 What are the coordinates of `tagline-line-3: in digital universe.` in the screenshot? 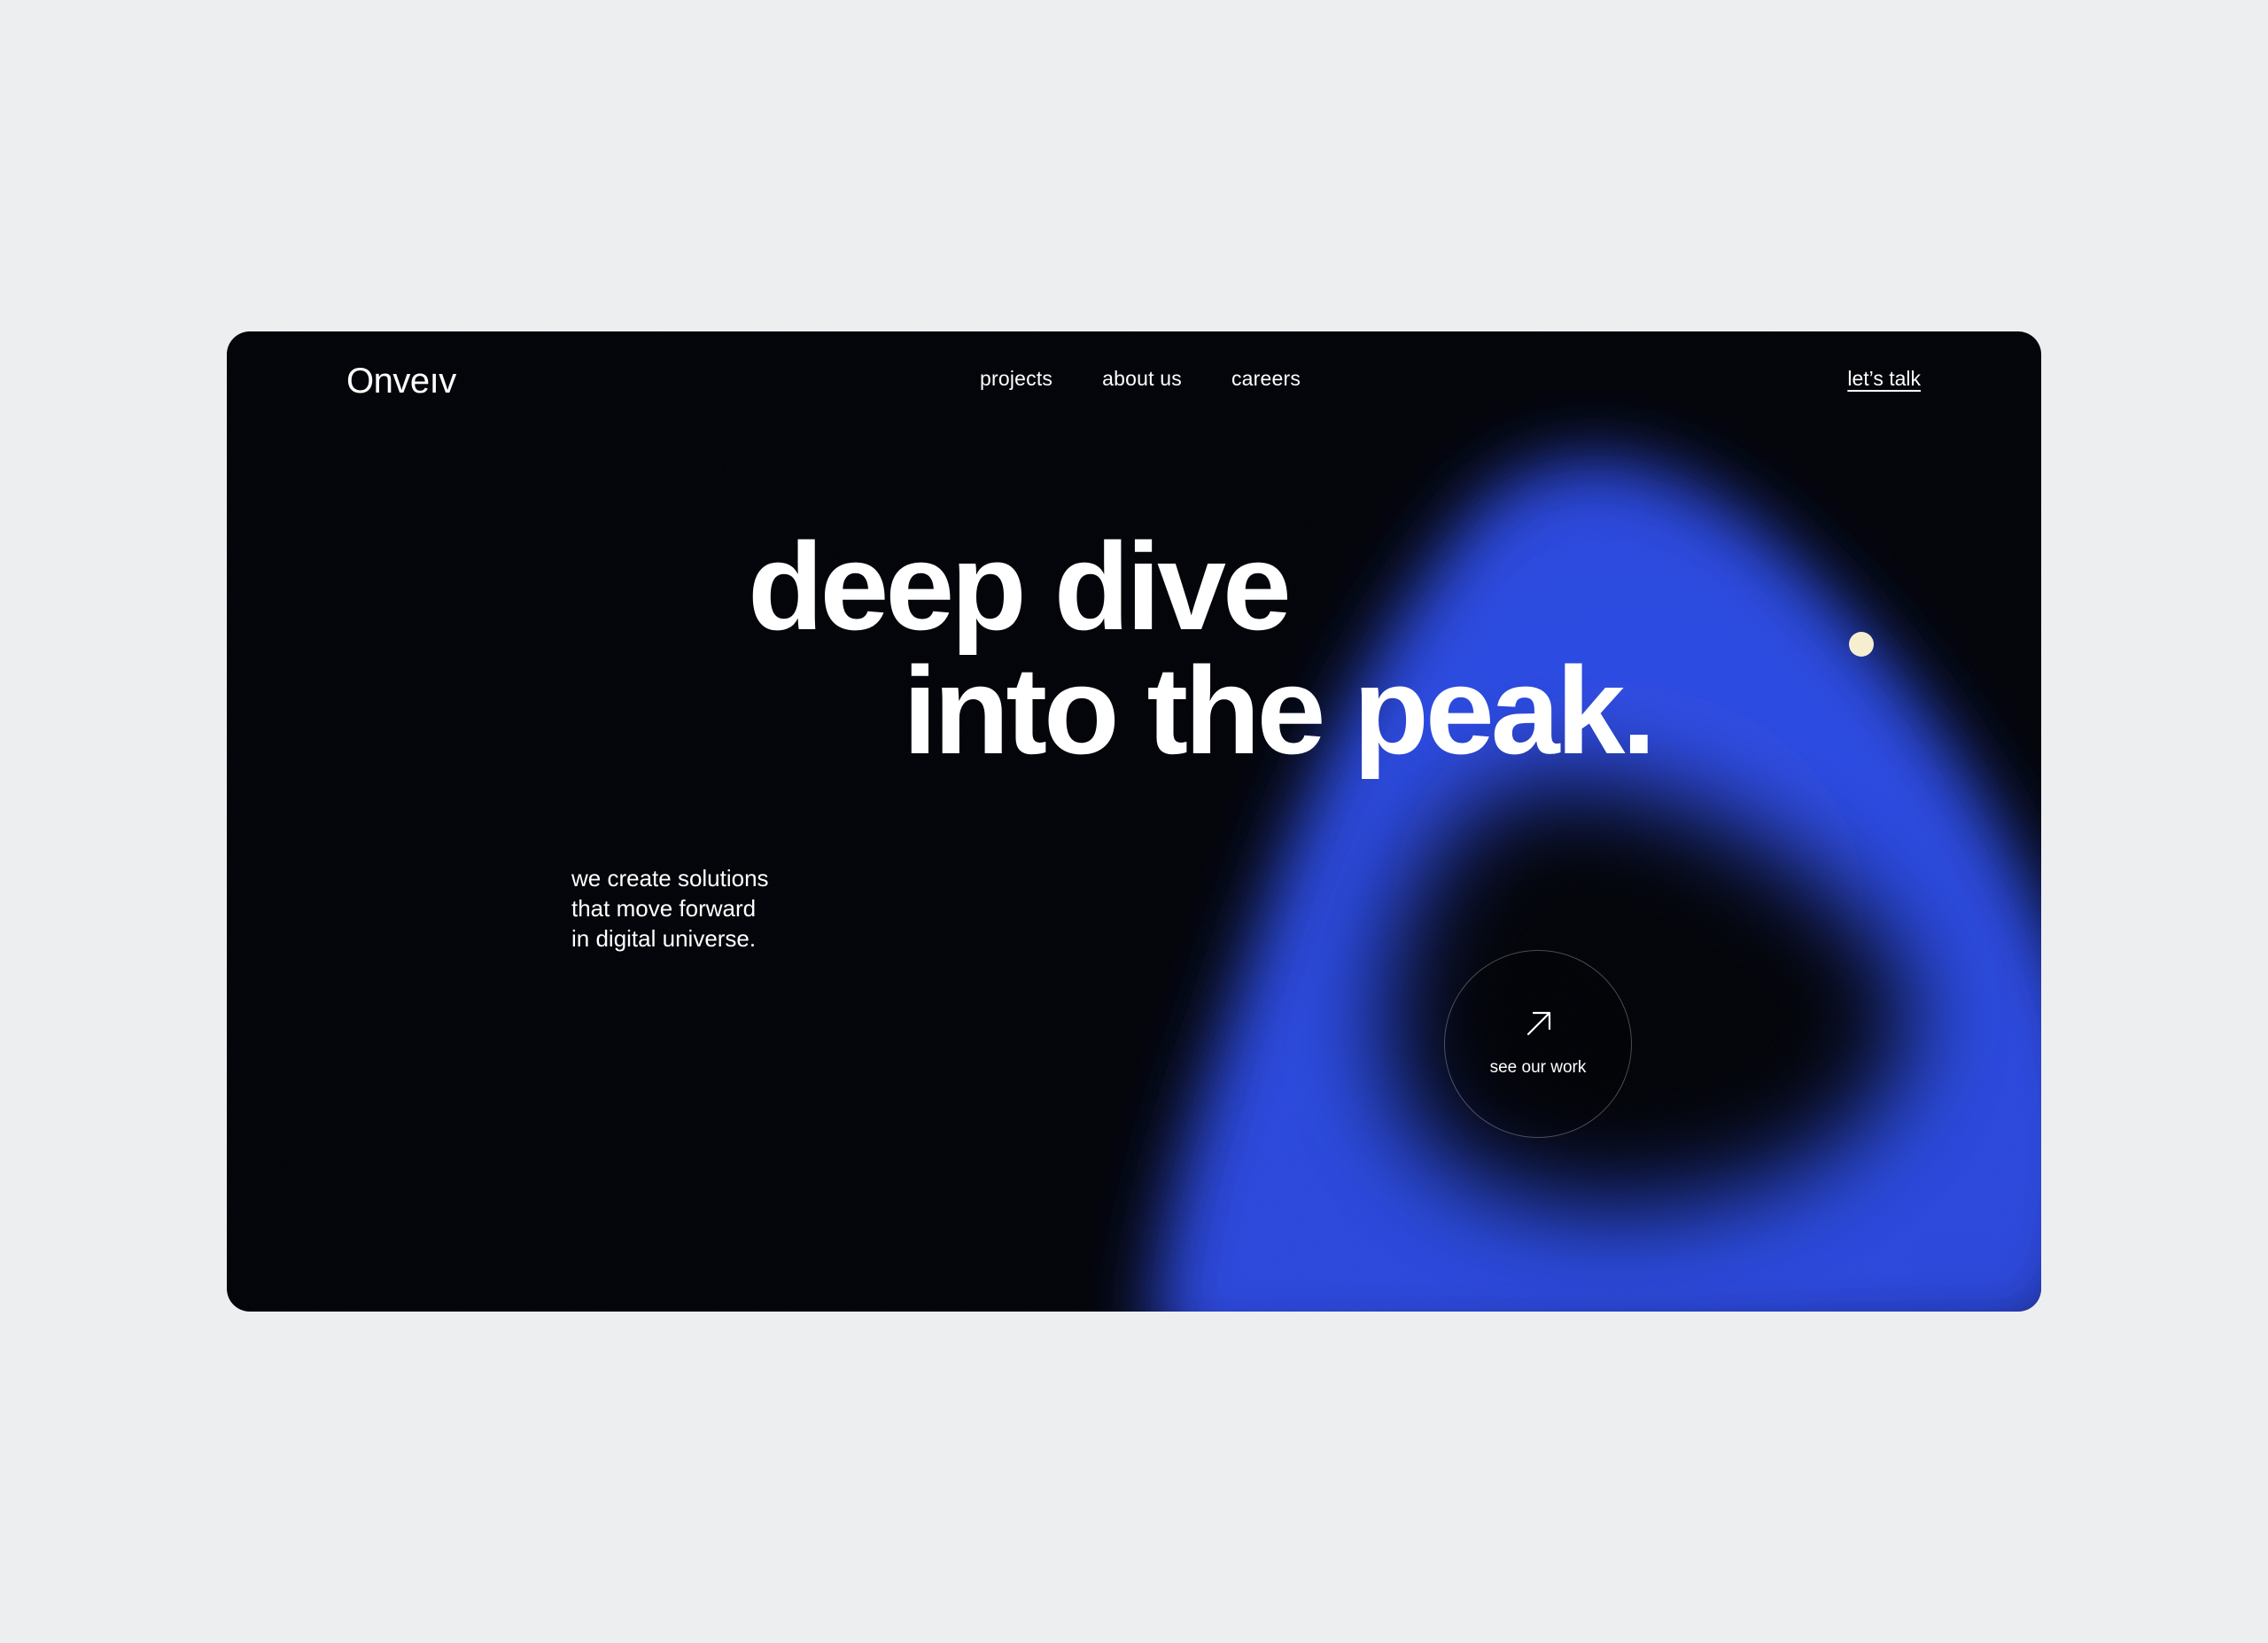 It's located at (664, 938).